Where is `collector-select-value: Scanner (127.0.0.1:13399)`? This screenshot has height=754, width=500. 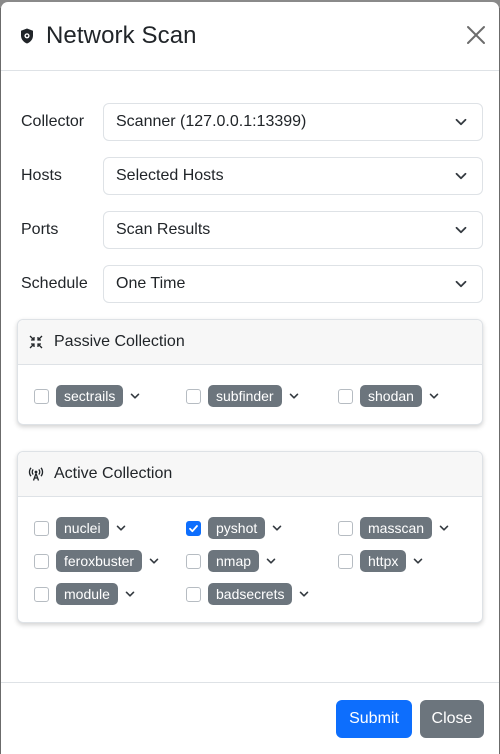
collector-select-value: Scanner (127.0.0.1:13399) is located at coordinates (211, 121).